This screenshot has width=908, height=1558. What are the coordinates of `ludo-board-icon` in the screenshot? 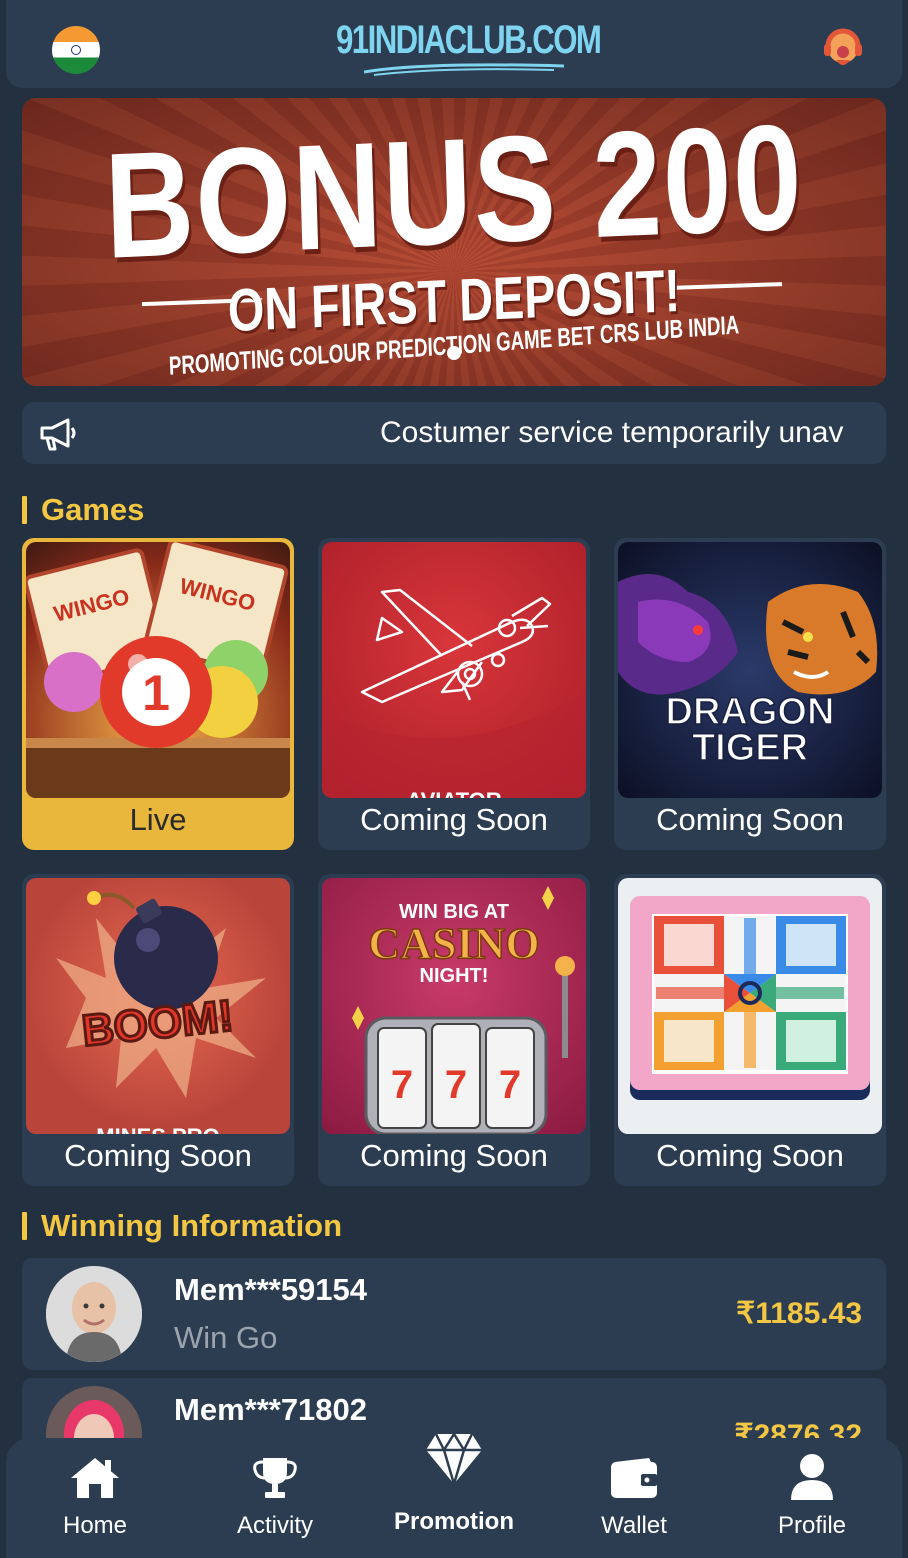 It's located at (750, 998).